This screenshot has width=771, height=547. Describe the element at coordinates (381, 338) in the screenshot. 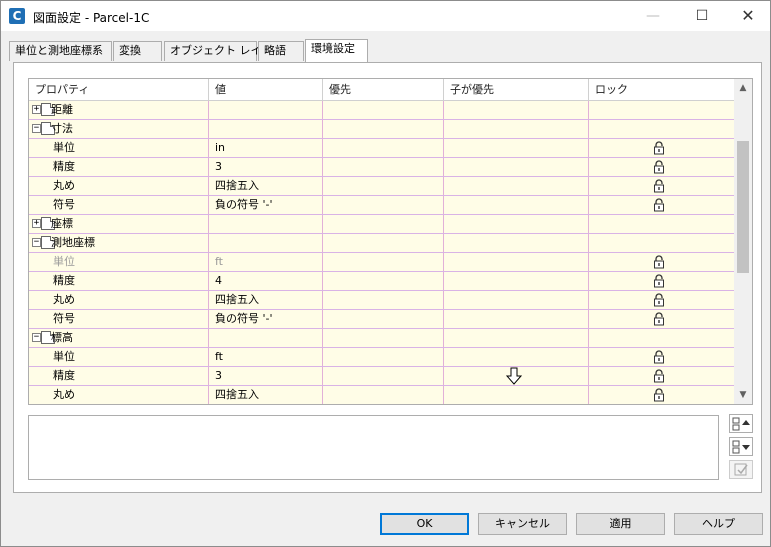

I see `category-row: − 標高` at that location.